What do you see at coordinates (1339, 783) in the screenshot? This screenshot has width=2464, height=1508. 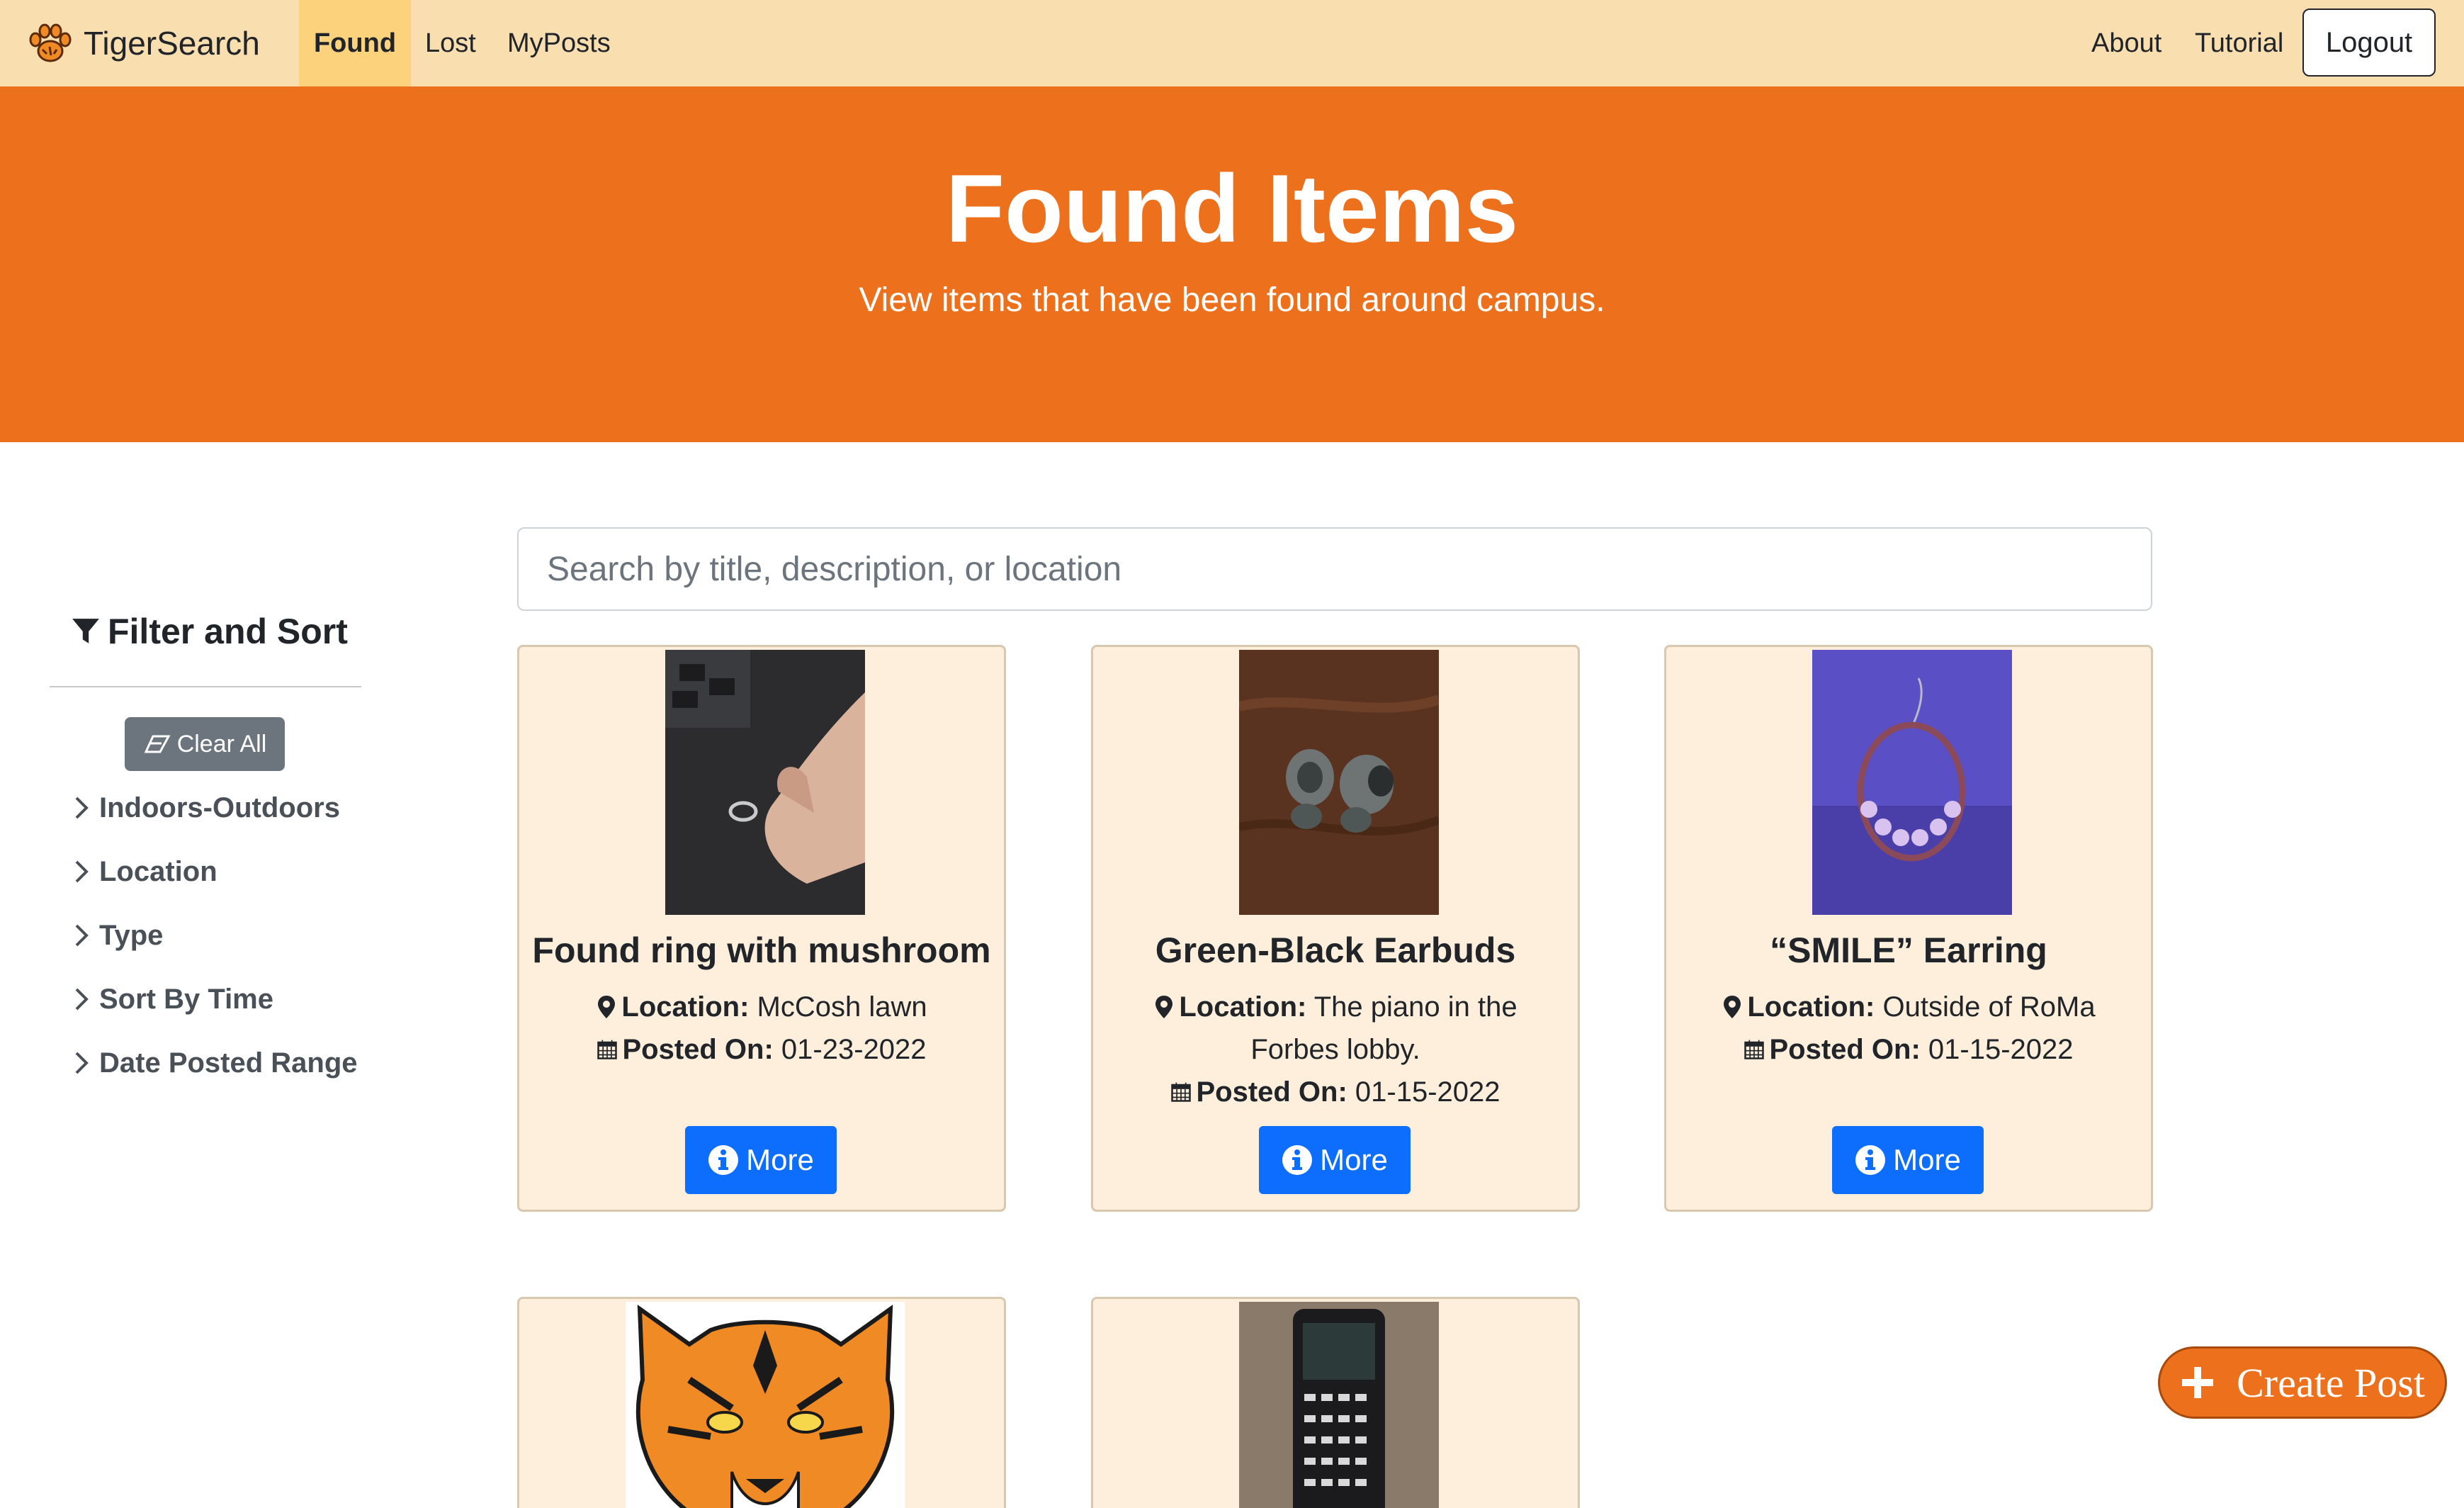 I see `item-photo-earbuds` at bounding box center [1339, 783].